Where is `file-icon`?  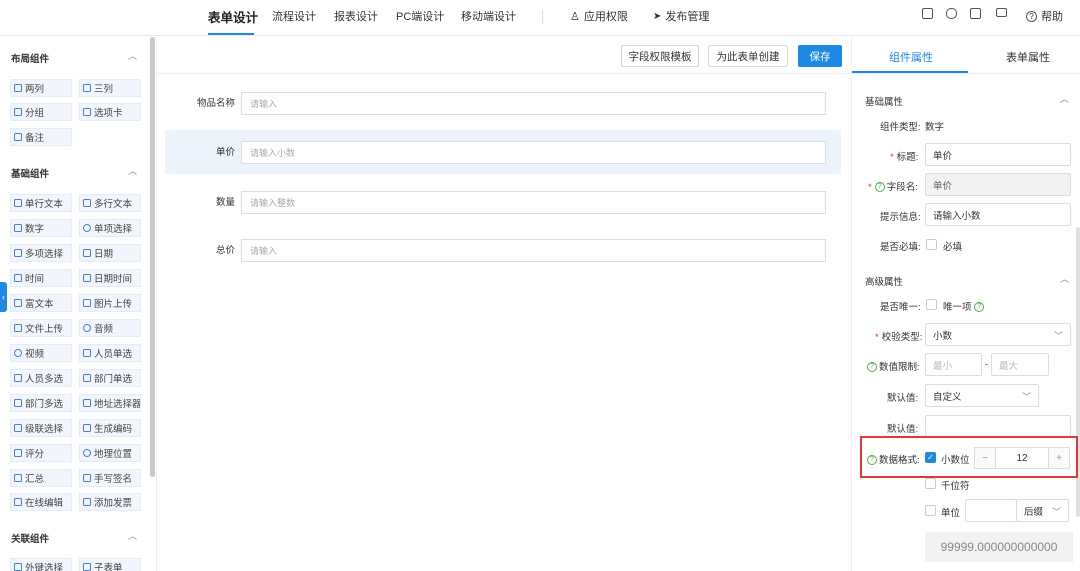 file-icon is located at coordinates (927, 13).